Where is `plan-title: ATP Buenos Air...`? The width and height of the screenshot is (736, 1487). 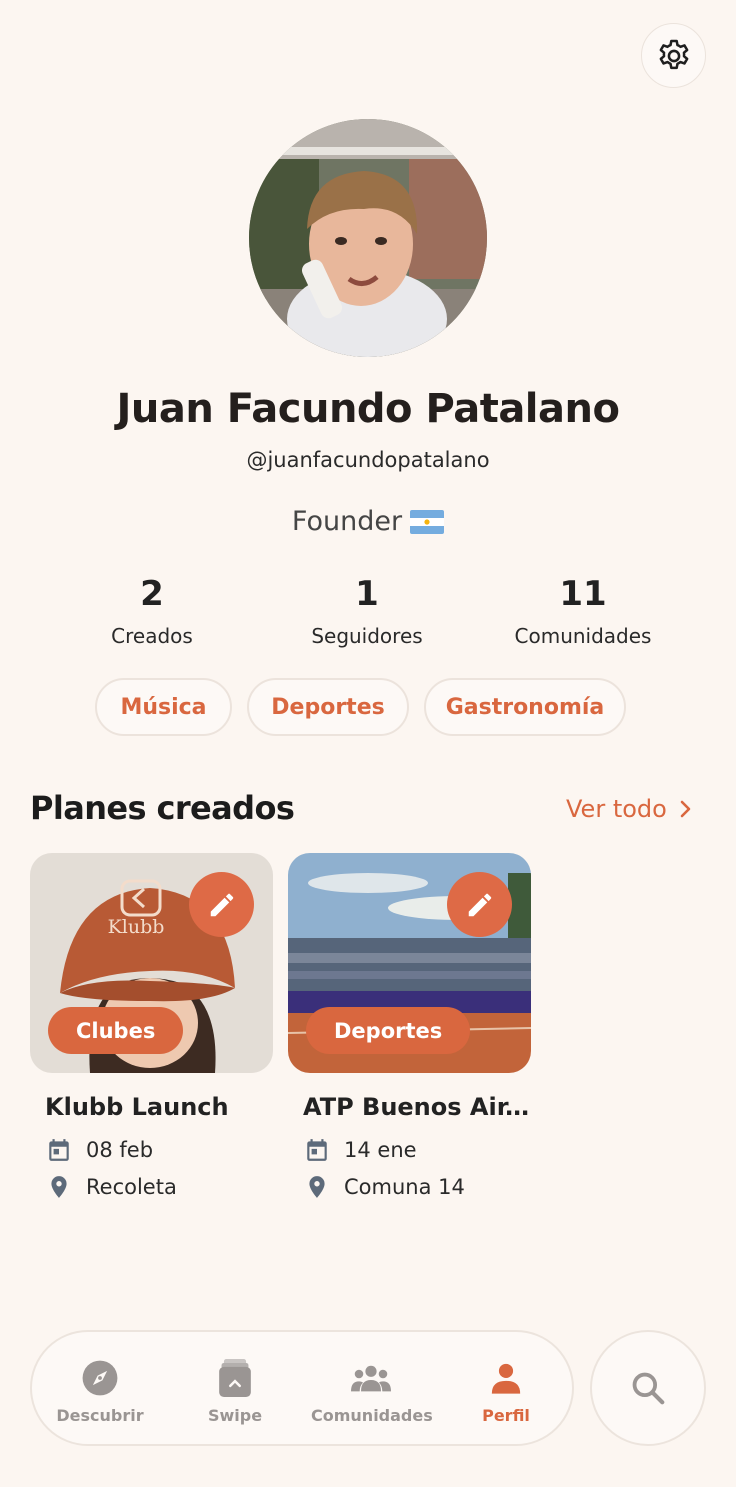 plan-title: ATP Buenos Air... is located at coordinates (417, 1107).